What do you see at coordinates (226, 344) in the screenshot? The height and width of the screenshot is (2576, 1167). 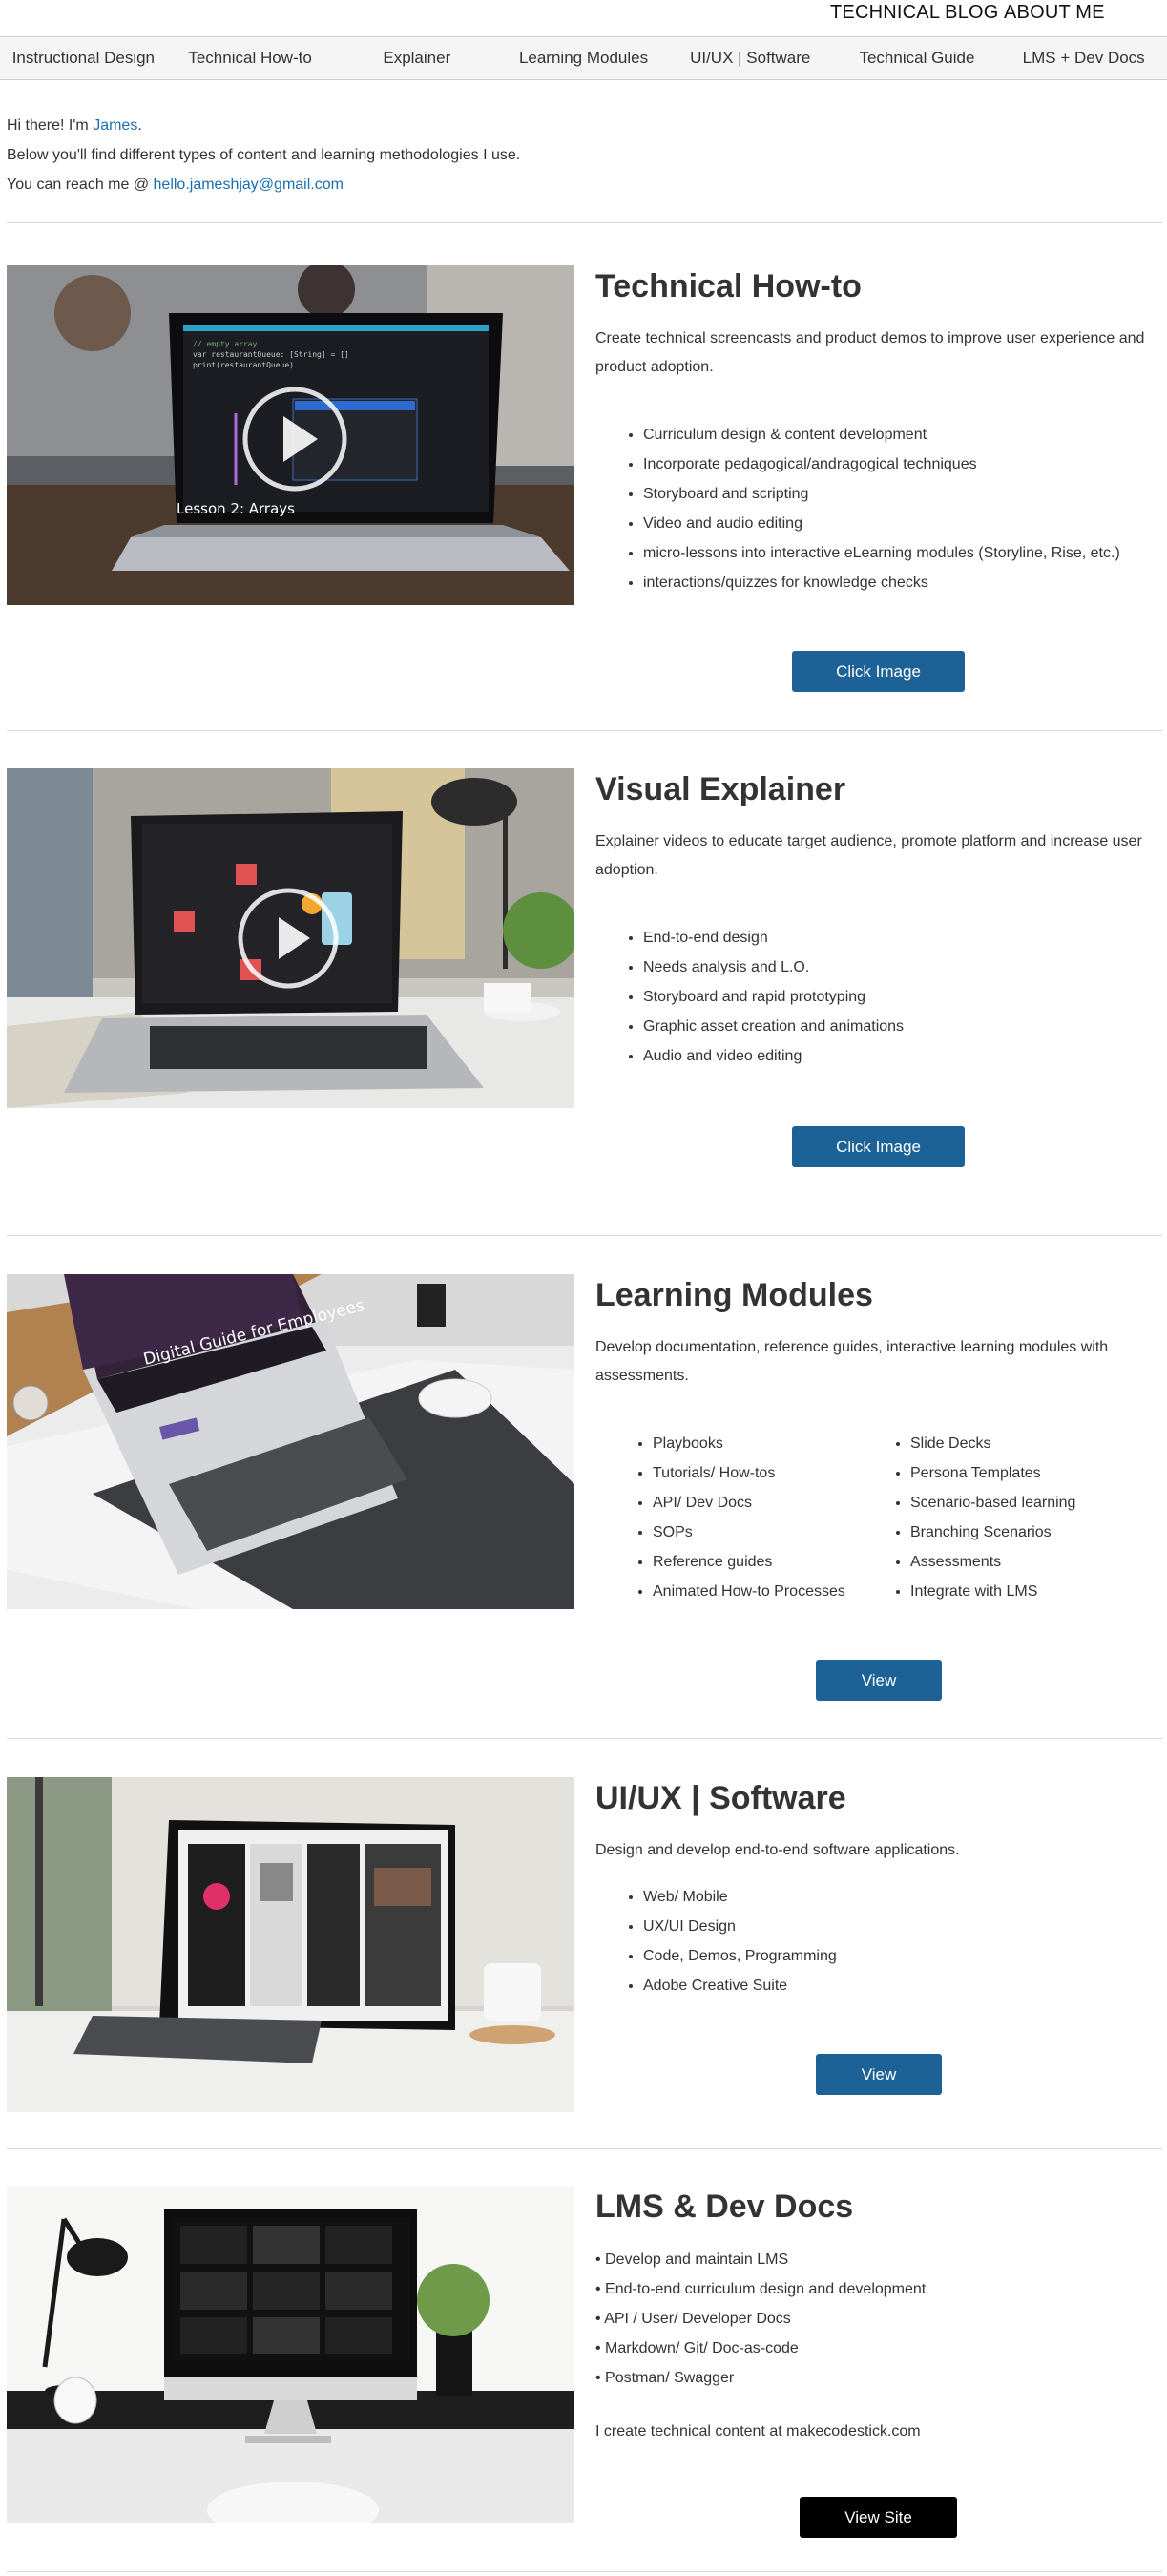 I see `svg-text: // empty array` at bounding box center [226, 344].